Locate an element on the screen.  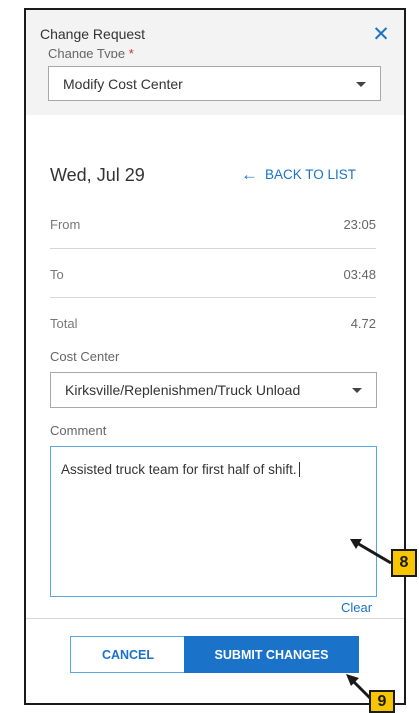
callout-arrows is located at coordinates (369, 620).